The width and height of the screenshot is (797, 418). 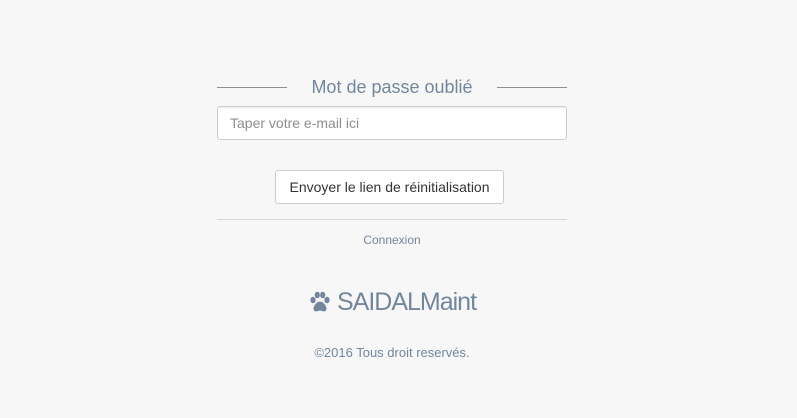 What do you see at coordinates (392, 123) in the screenshot?
I see `email-field` at bounding box center [392, 123].